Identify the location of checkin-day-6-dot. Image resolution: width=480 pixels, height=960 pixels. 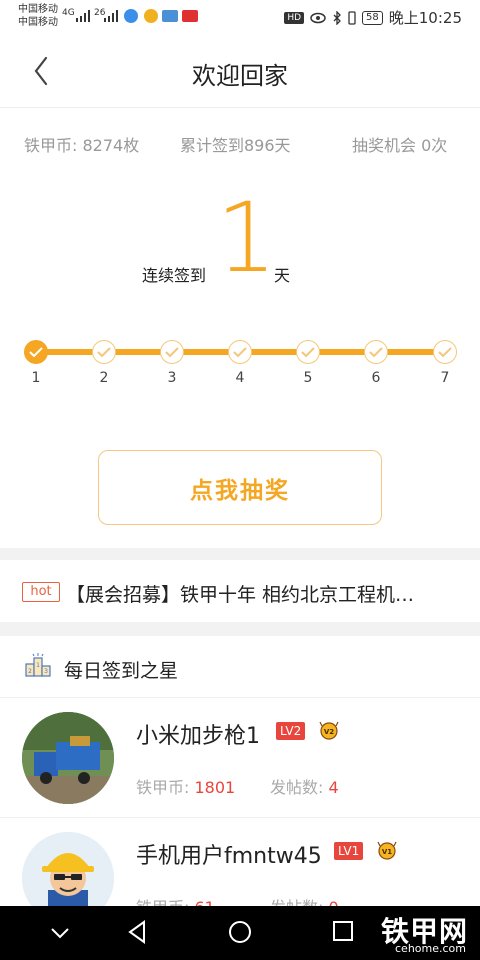
(376, 352).